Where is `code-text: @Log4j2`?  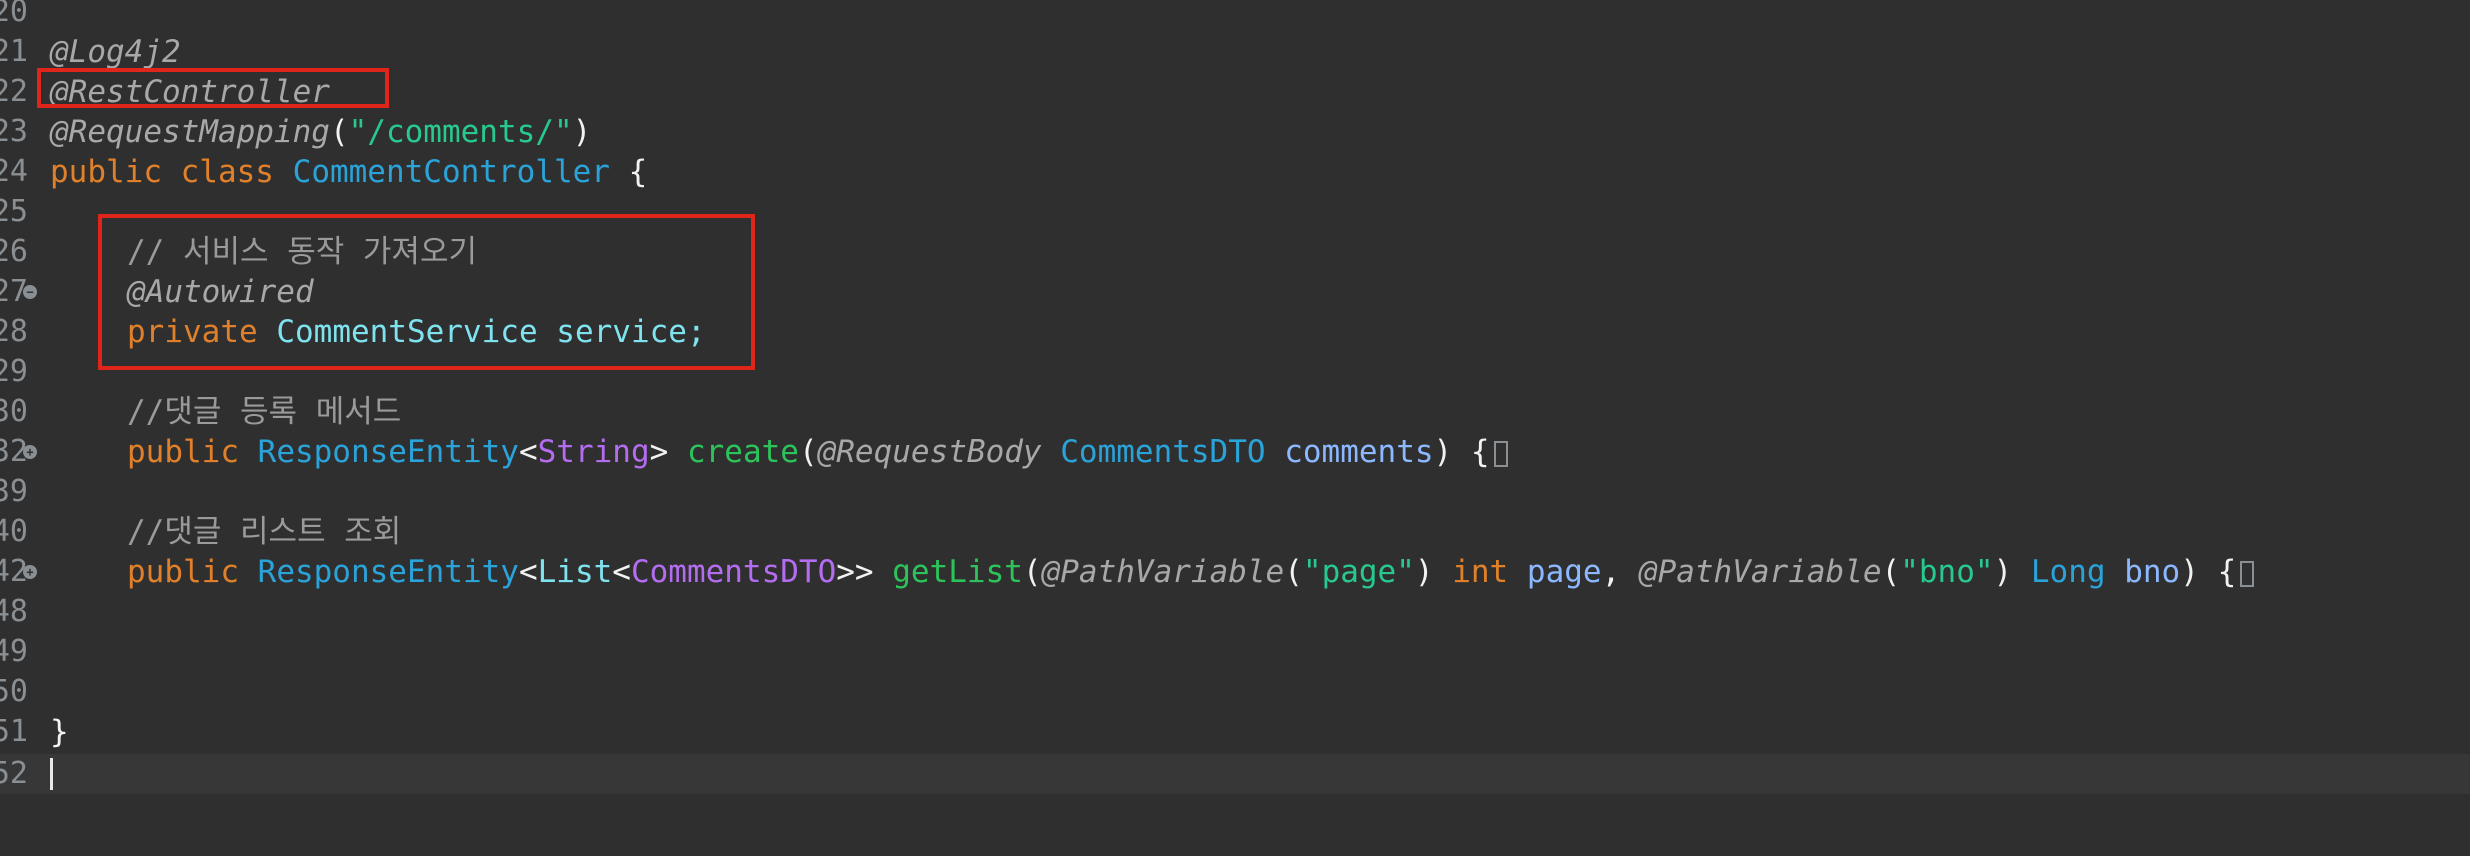 code-text: @Log4j2 is located at coordinates (115, 52).